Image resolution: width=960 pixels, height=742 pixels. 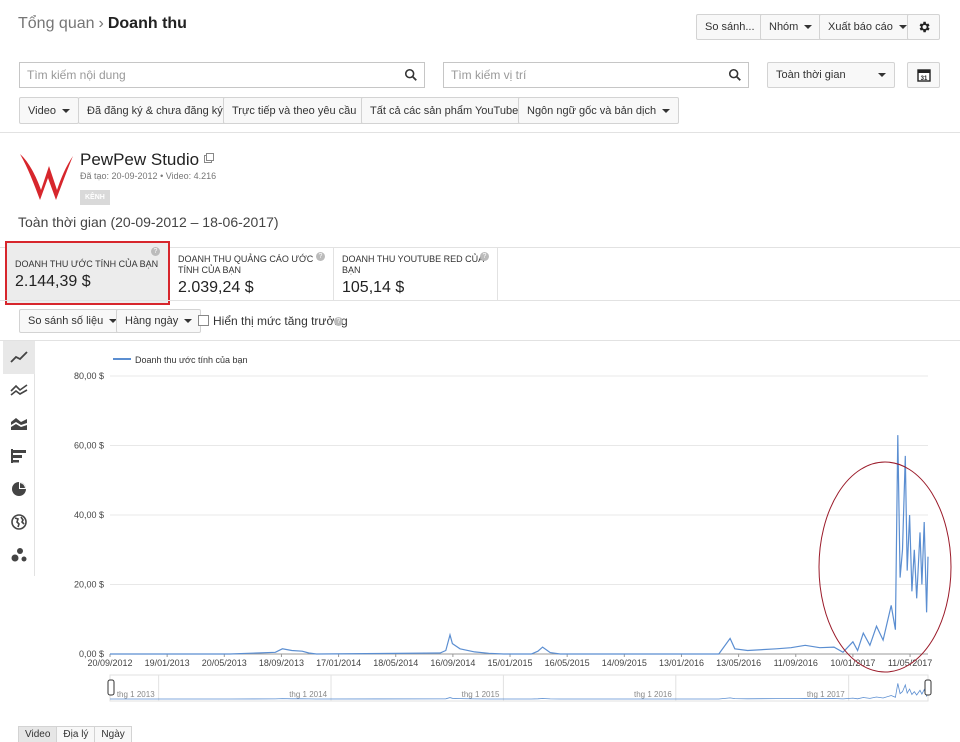 I want to click on metric-estimated-revenue: DOANH THU ƯỚC TÍNH CỦA BẠN 2.144,39 $ ?, so click(x=87, y=273).